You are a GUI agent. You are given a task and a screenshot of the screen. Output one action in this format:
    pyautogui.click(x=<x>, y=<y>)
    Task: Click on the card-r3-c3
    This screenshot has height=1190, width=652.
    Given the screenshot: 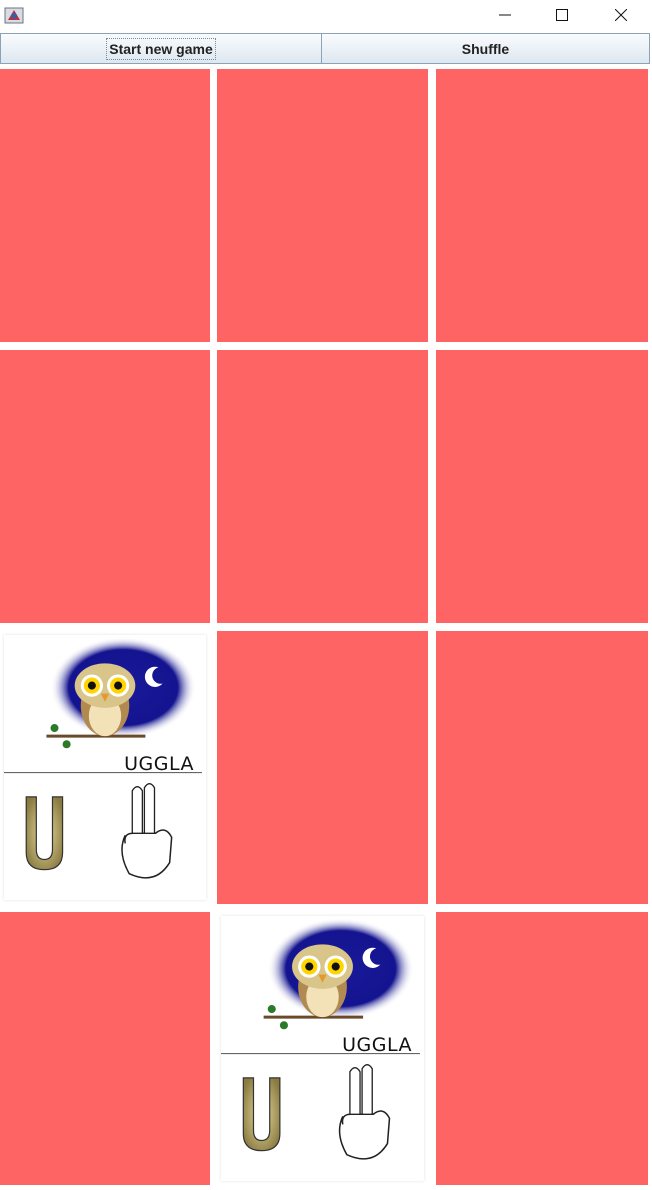 What is the action you would take?
    pyautogui.click(x=542, y=767)
    